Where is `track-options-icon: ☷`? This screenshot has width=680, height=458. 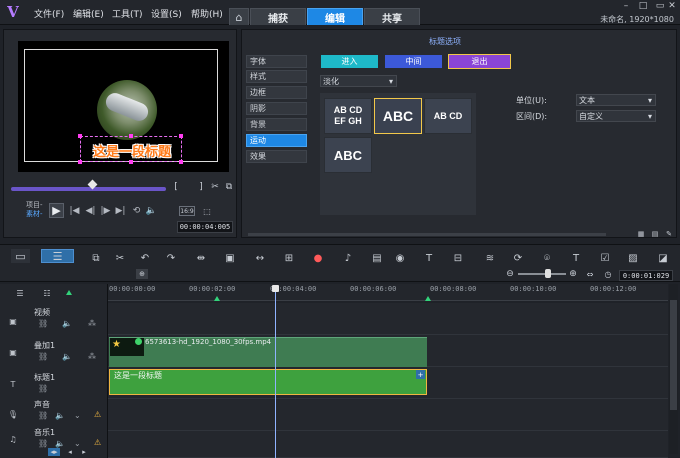 track-options-icon: ☷ is located at coordinates (47, 293).